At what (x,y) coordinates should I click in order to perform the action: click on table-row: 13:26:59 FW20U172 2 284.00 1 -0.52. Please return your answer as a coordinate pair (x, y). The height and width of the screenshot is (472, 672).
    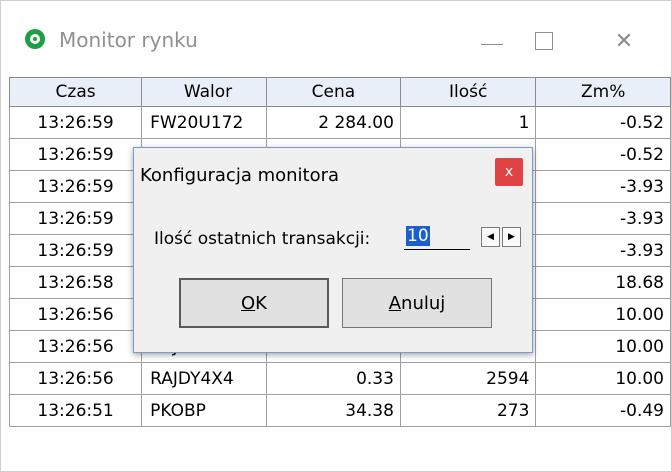
    Looking at the image, I should click on (339, 122).